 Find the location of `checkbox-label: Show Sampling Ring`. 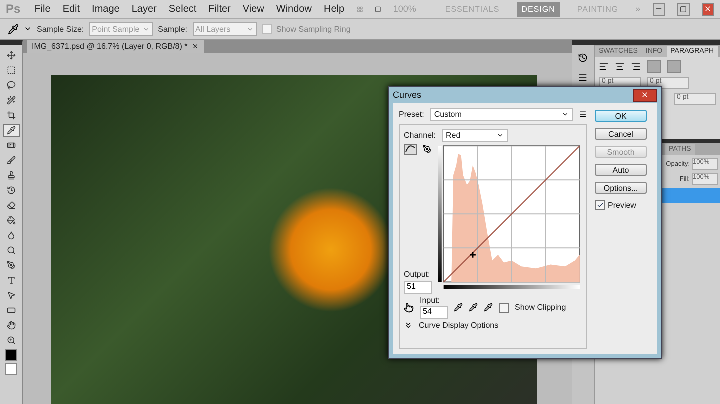

checkbox-label: Show Sampling Ring is located at coordinates (313, 29).